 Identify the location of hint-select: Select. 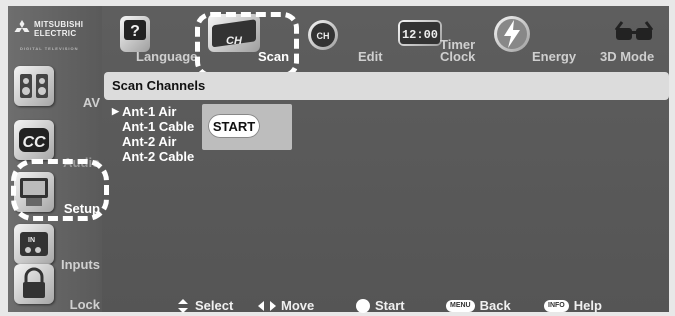
(204, 305).